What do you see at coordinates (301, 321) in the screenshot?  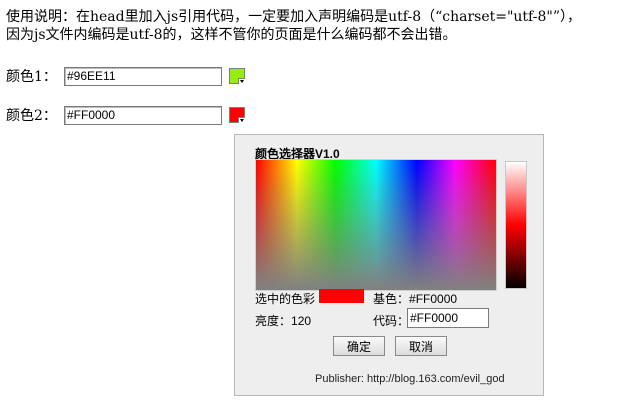 I see `brightness-value: 120` at bounding box center [301, 321].